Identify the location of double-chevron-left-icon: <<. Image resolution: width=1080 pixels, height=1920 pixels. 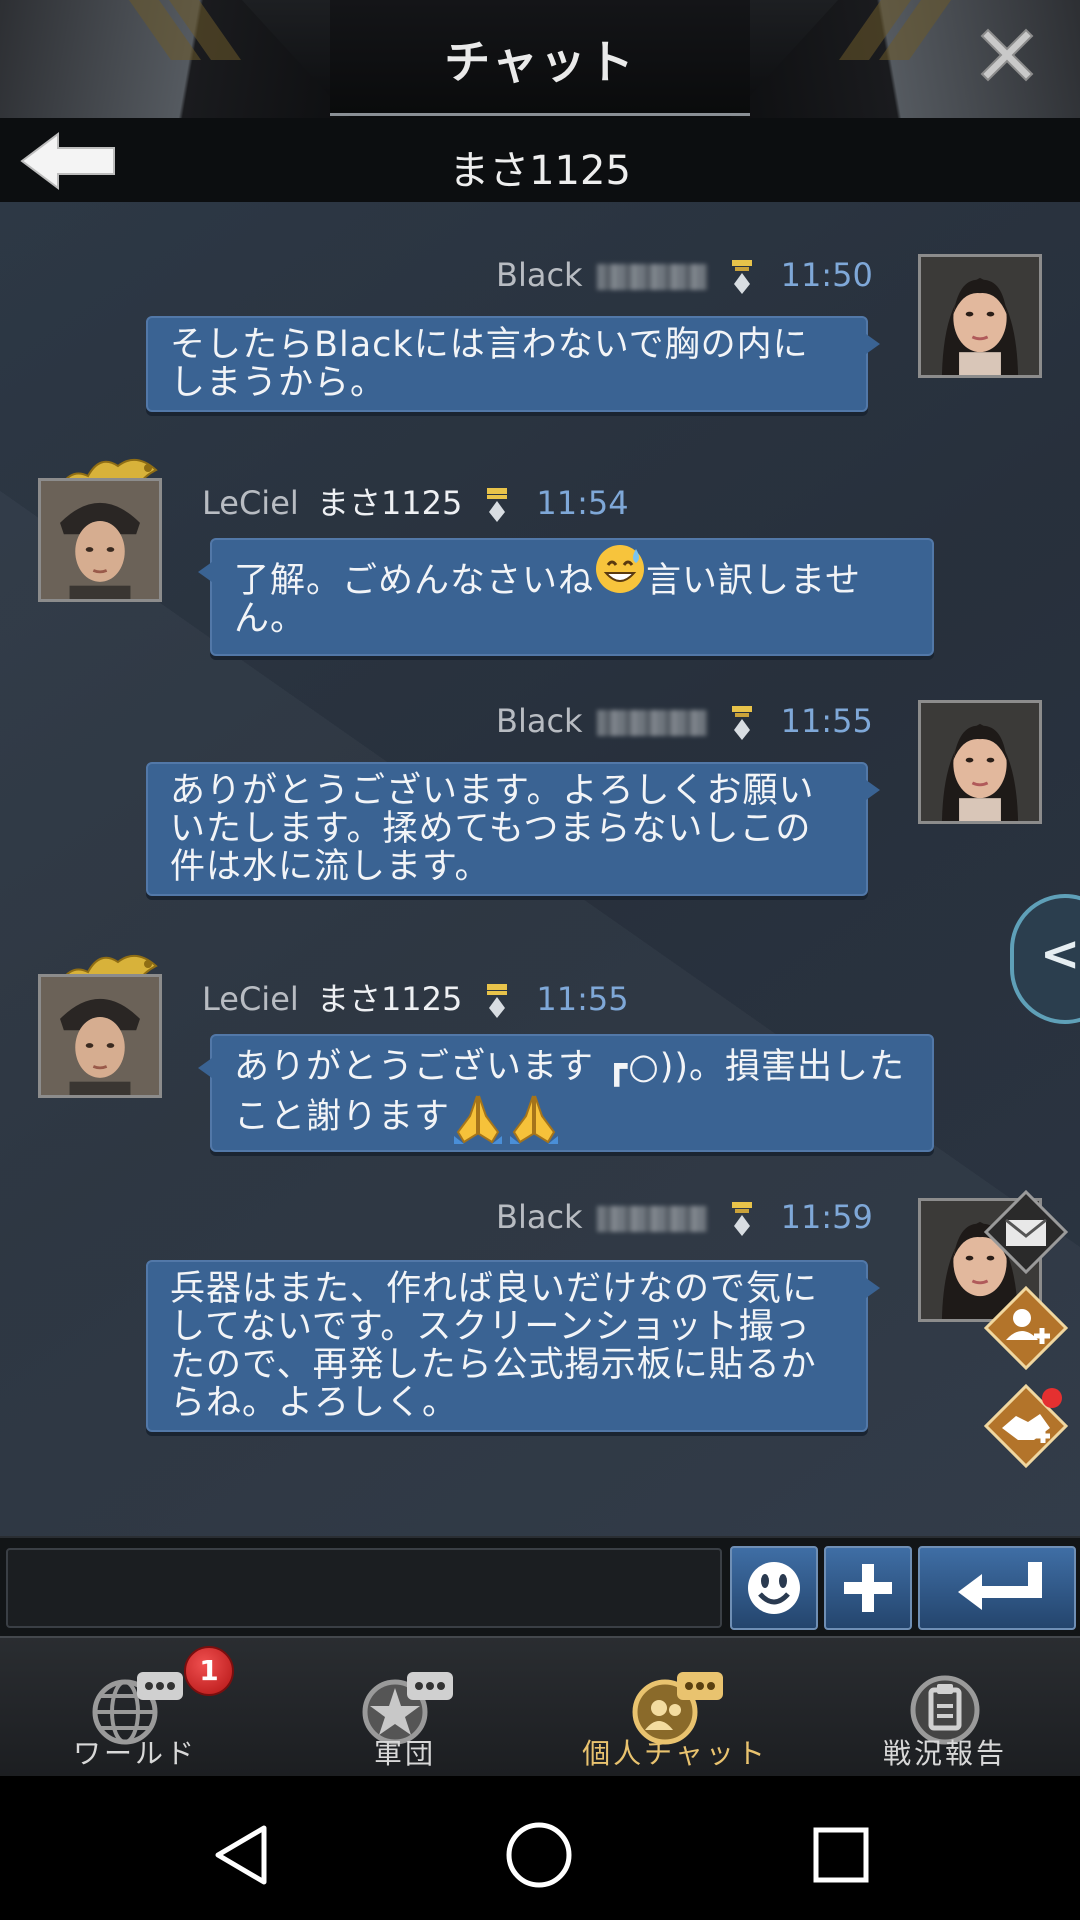
(1060, 954).